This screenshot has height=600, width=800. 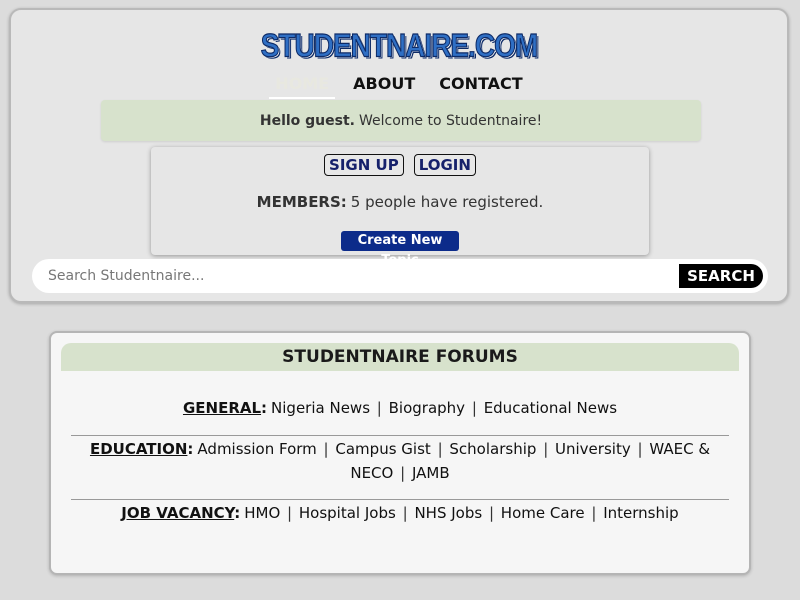 What do you see at coordinates (301, 202) in the screenshot?
I see `members-label: MEMBERS:` at bounding box center [301, 202].